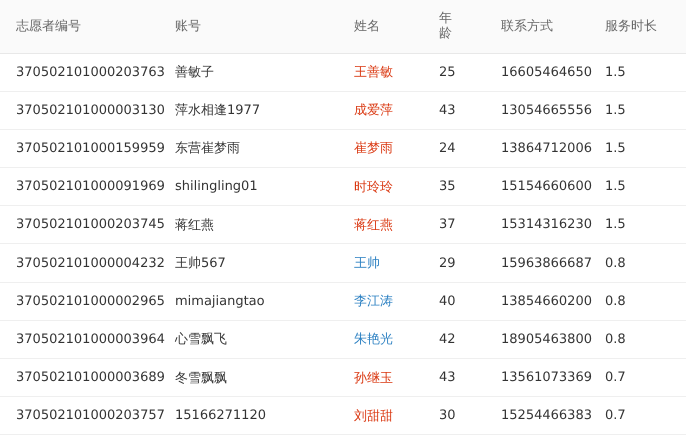 This screenshot has height=440, width=686. What do you see at coordinates (447, 148) in the screenshot?
I see `table-cell: 24` at bounding box center [447, 148].